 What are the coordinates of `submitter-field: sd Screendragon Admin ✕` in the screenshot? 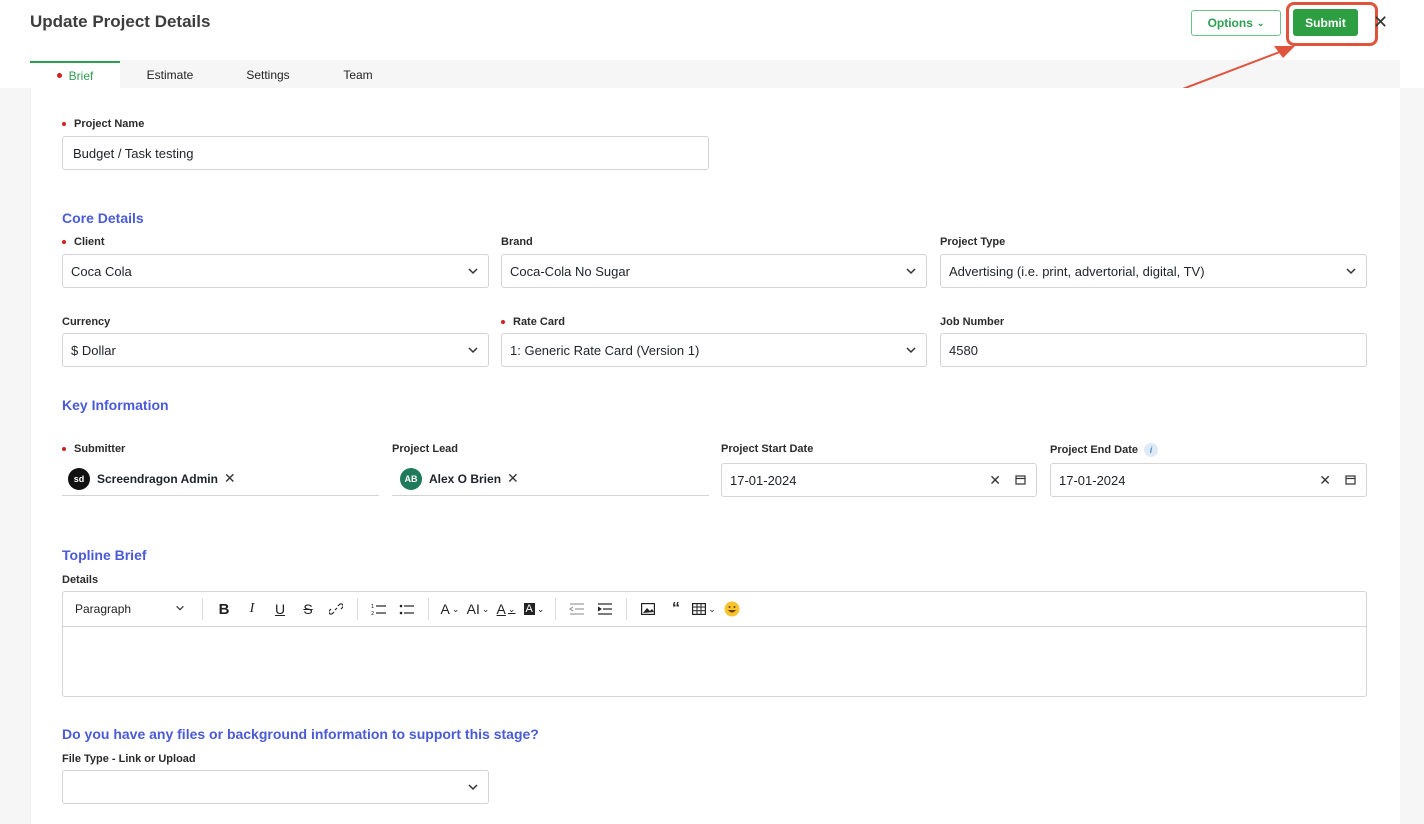 It's located at (220, 479).